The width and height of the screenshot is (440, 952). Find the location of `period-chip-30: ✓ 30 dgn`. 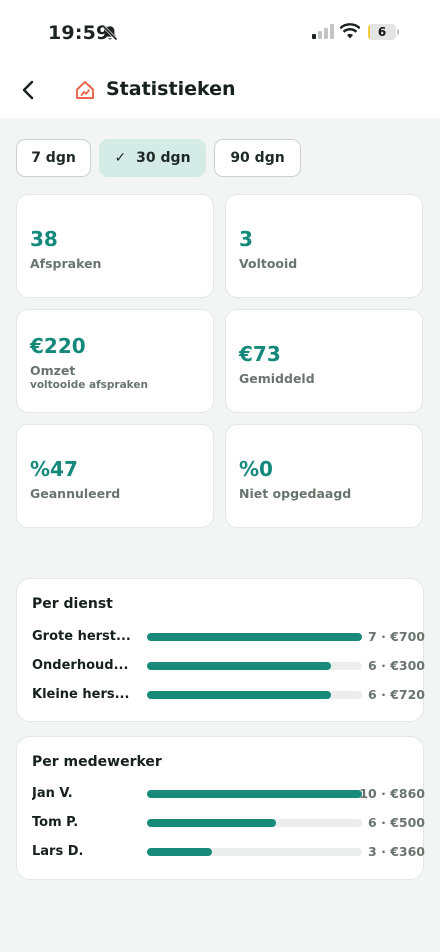

period-chip-30: ✓ 30 dgn is located at coordinates (152, 158).